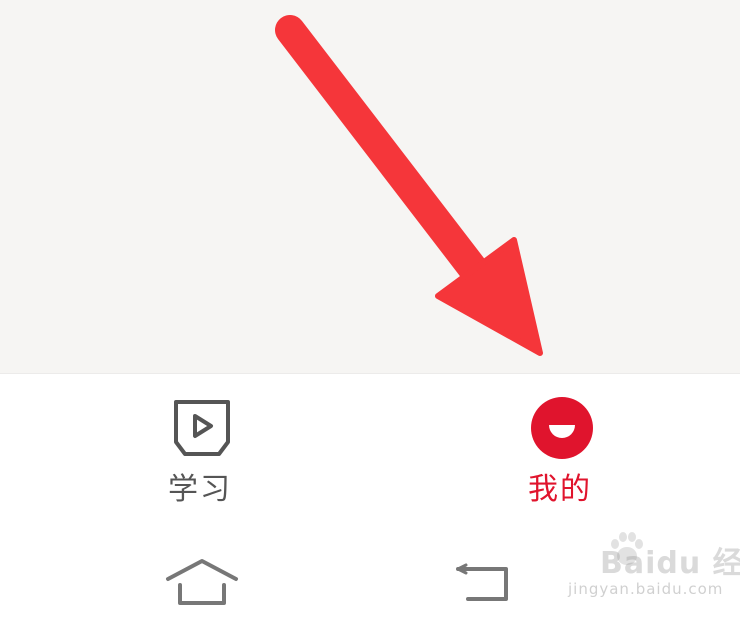 The width and height of the screenshot is (740, 618). Describe the element at coordinates (202, 428) in the screenshot. I see `play-video-icon` at that location.